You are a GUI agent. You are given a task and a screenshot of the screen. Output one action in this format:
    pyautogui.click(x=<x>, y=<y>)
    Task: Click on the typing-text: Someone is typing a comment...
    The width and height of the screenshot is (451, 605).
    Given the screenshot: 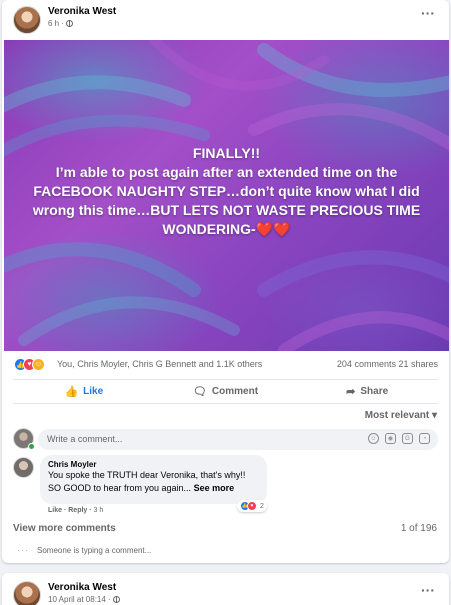 What is the action you would take?
    pyautogui.click(x=94, y=550)
    